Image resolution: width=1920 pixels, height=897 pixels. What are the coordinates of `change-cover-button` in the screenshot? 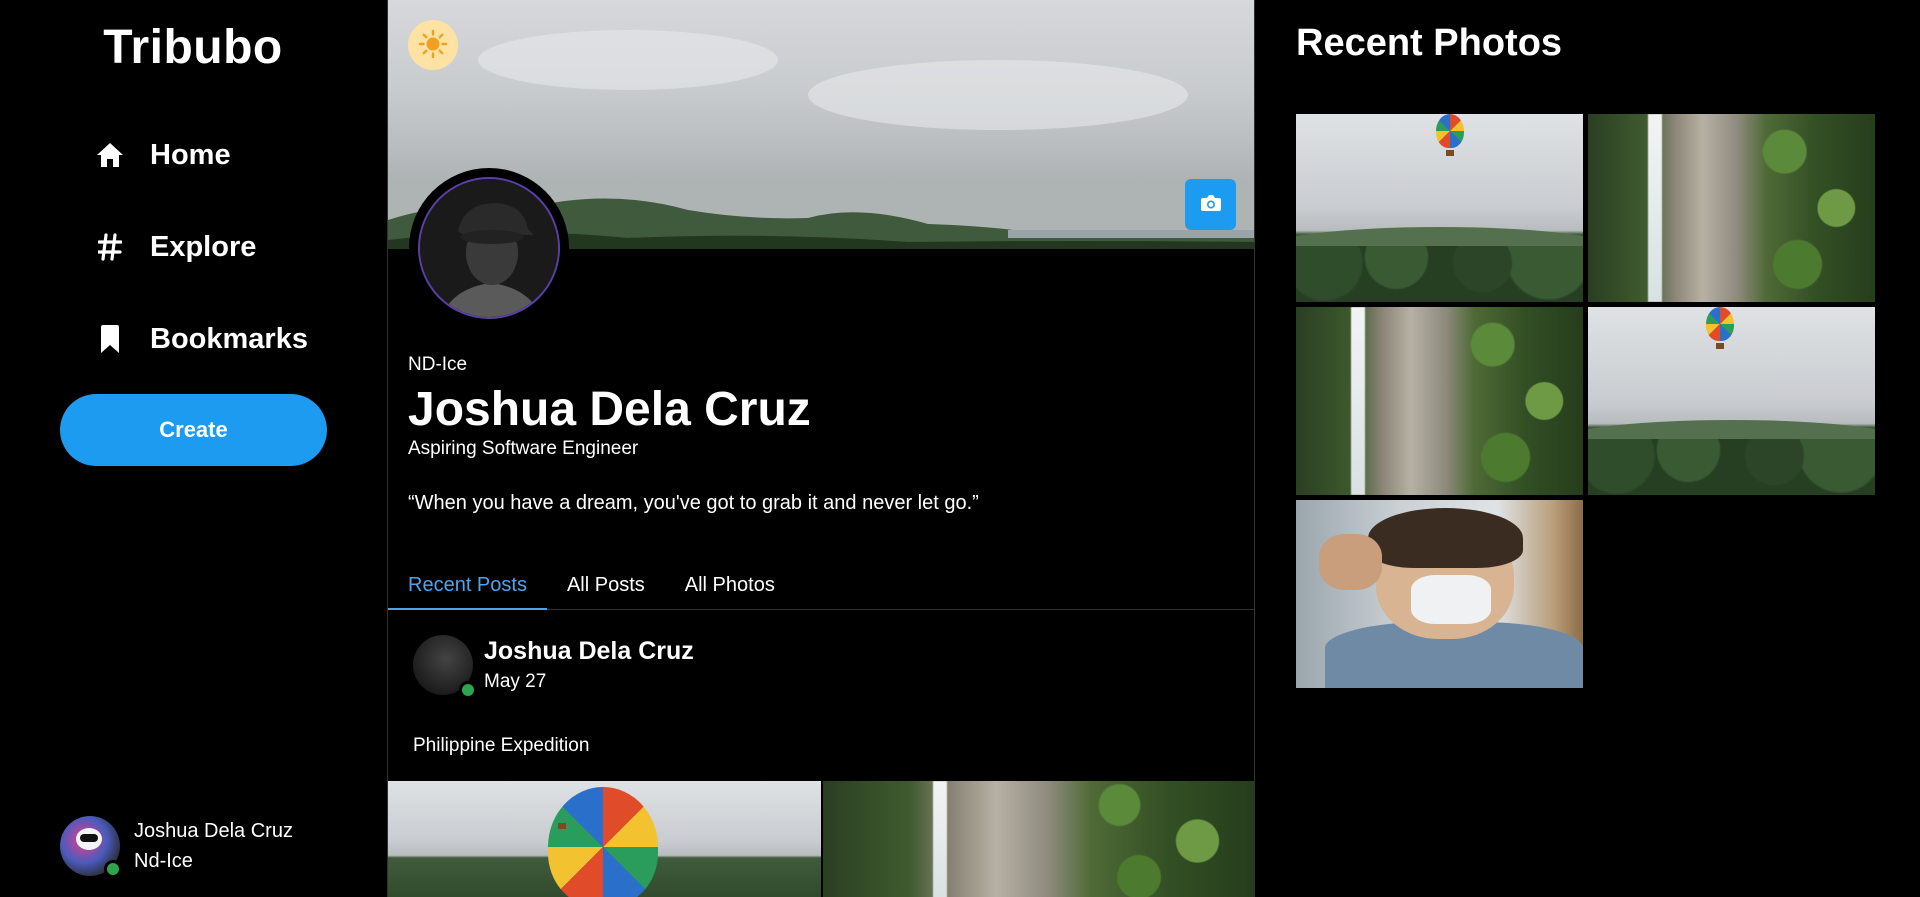 It's located at (1210, 204).